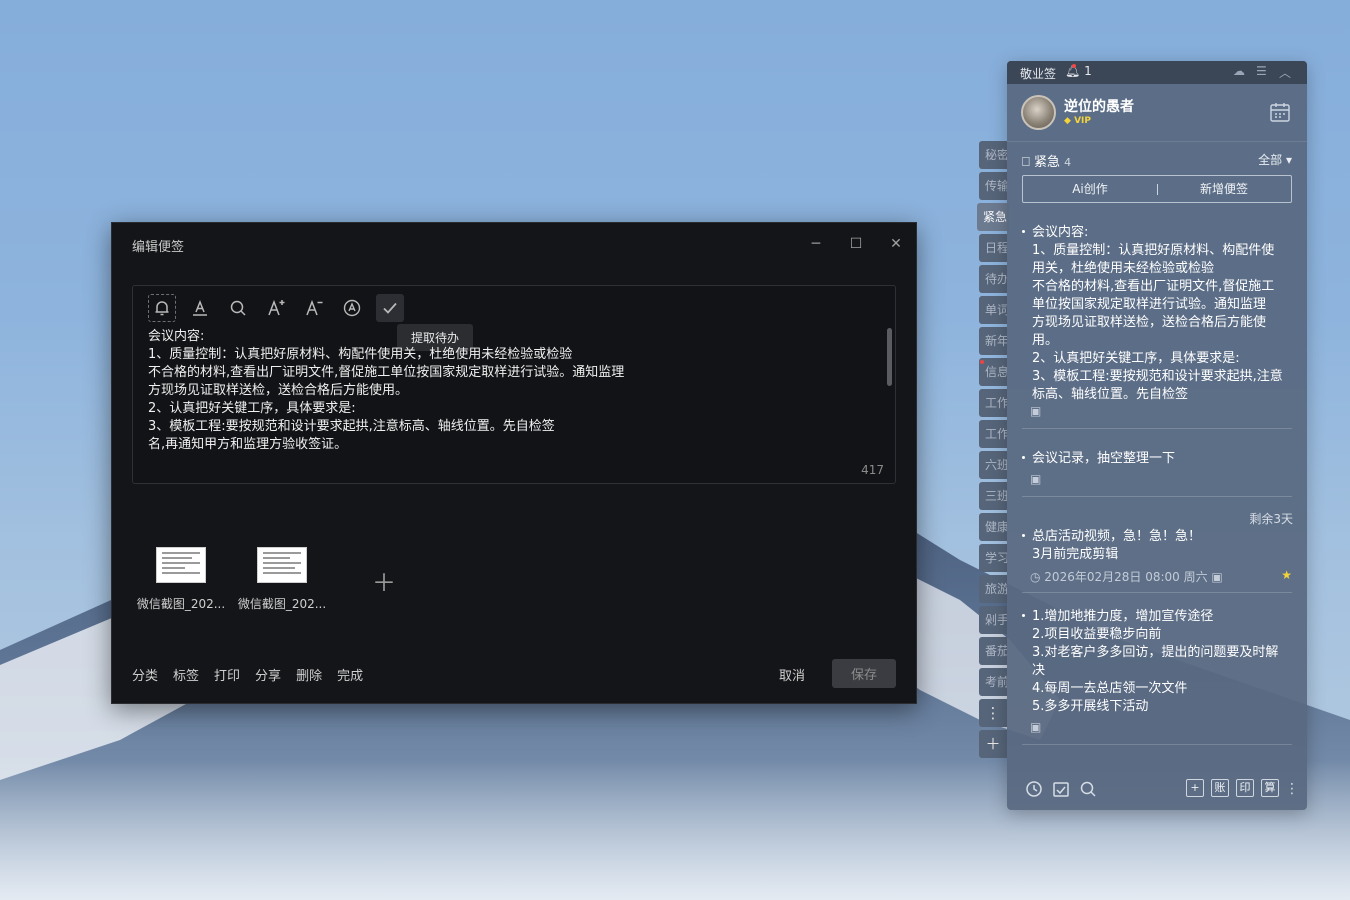 The height and width of the screenshot is (900, 1350). Describe the element at coordinates (993, 155) in the screenshot. I see `tab-category: 秘密` at that location.